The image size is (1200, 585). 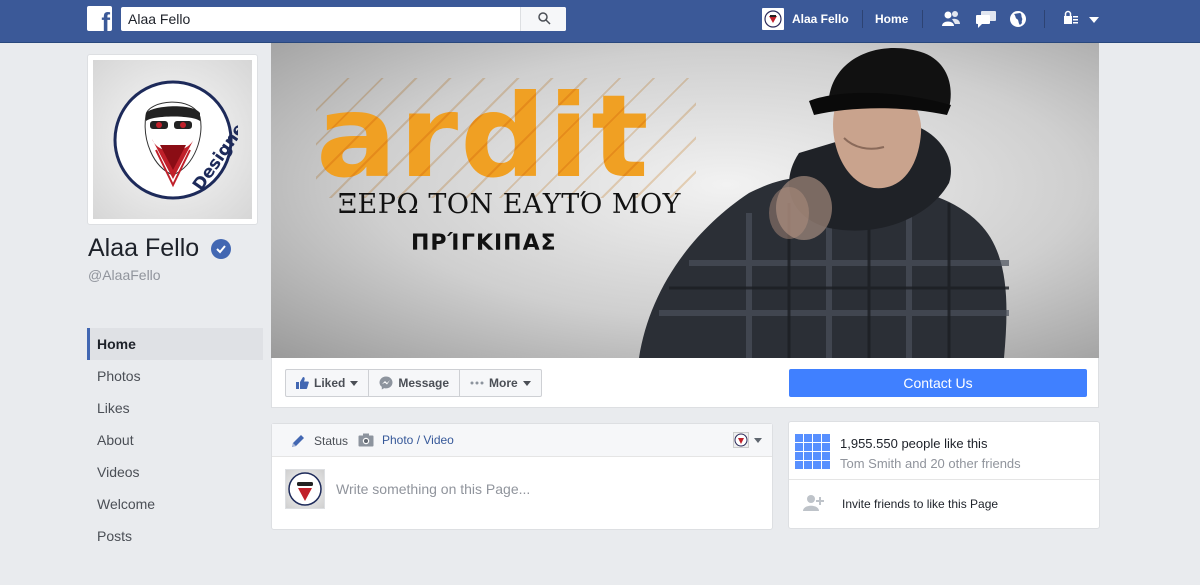 What do you see at coordinates (105, 19) in the screenshot?
I see `facebook-logo-glyph: f` at bounding box center [105, 19].